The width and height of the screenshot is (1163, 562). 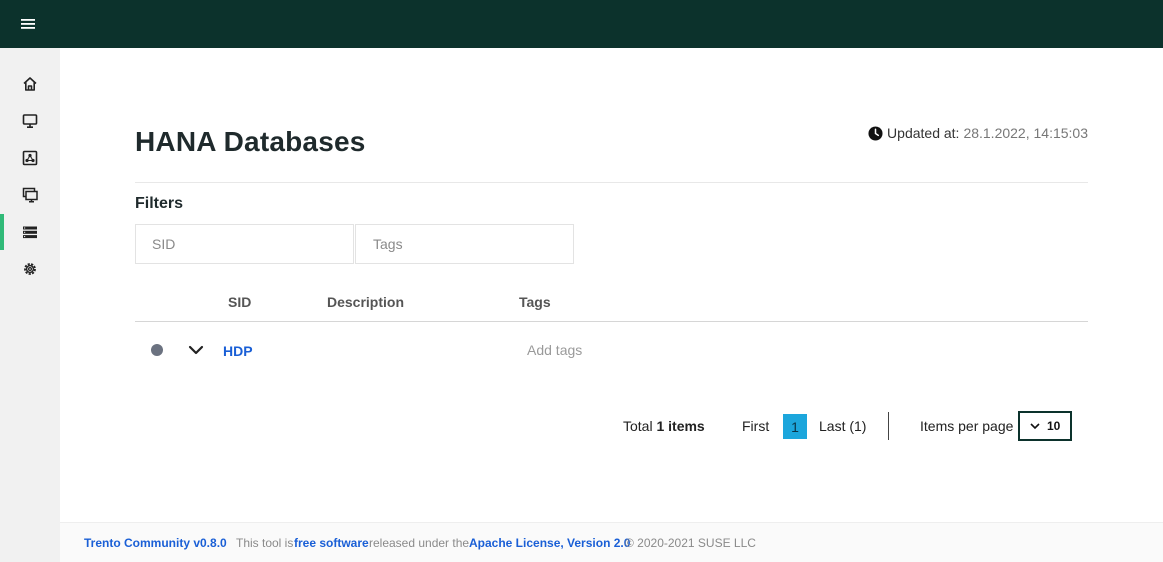 I want to click on tags-filter: Tags, so click(x=464, y=244).